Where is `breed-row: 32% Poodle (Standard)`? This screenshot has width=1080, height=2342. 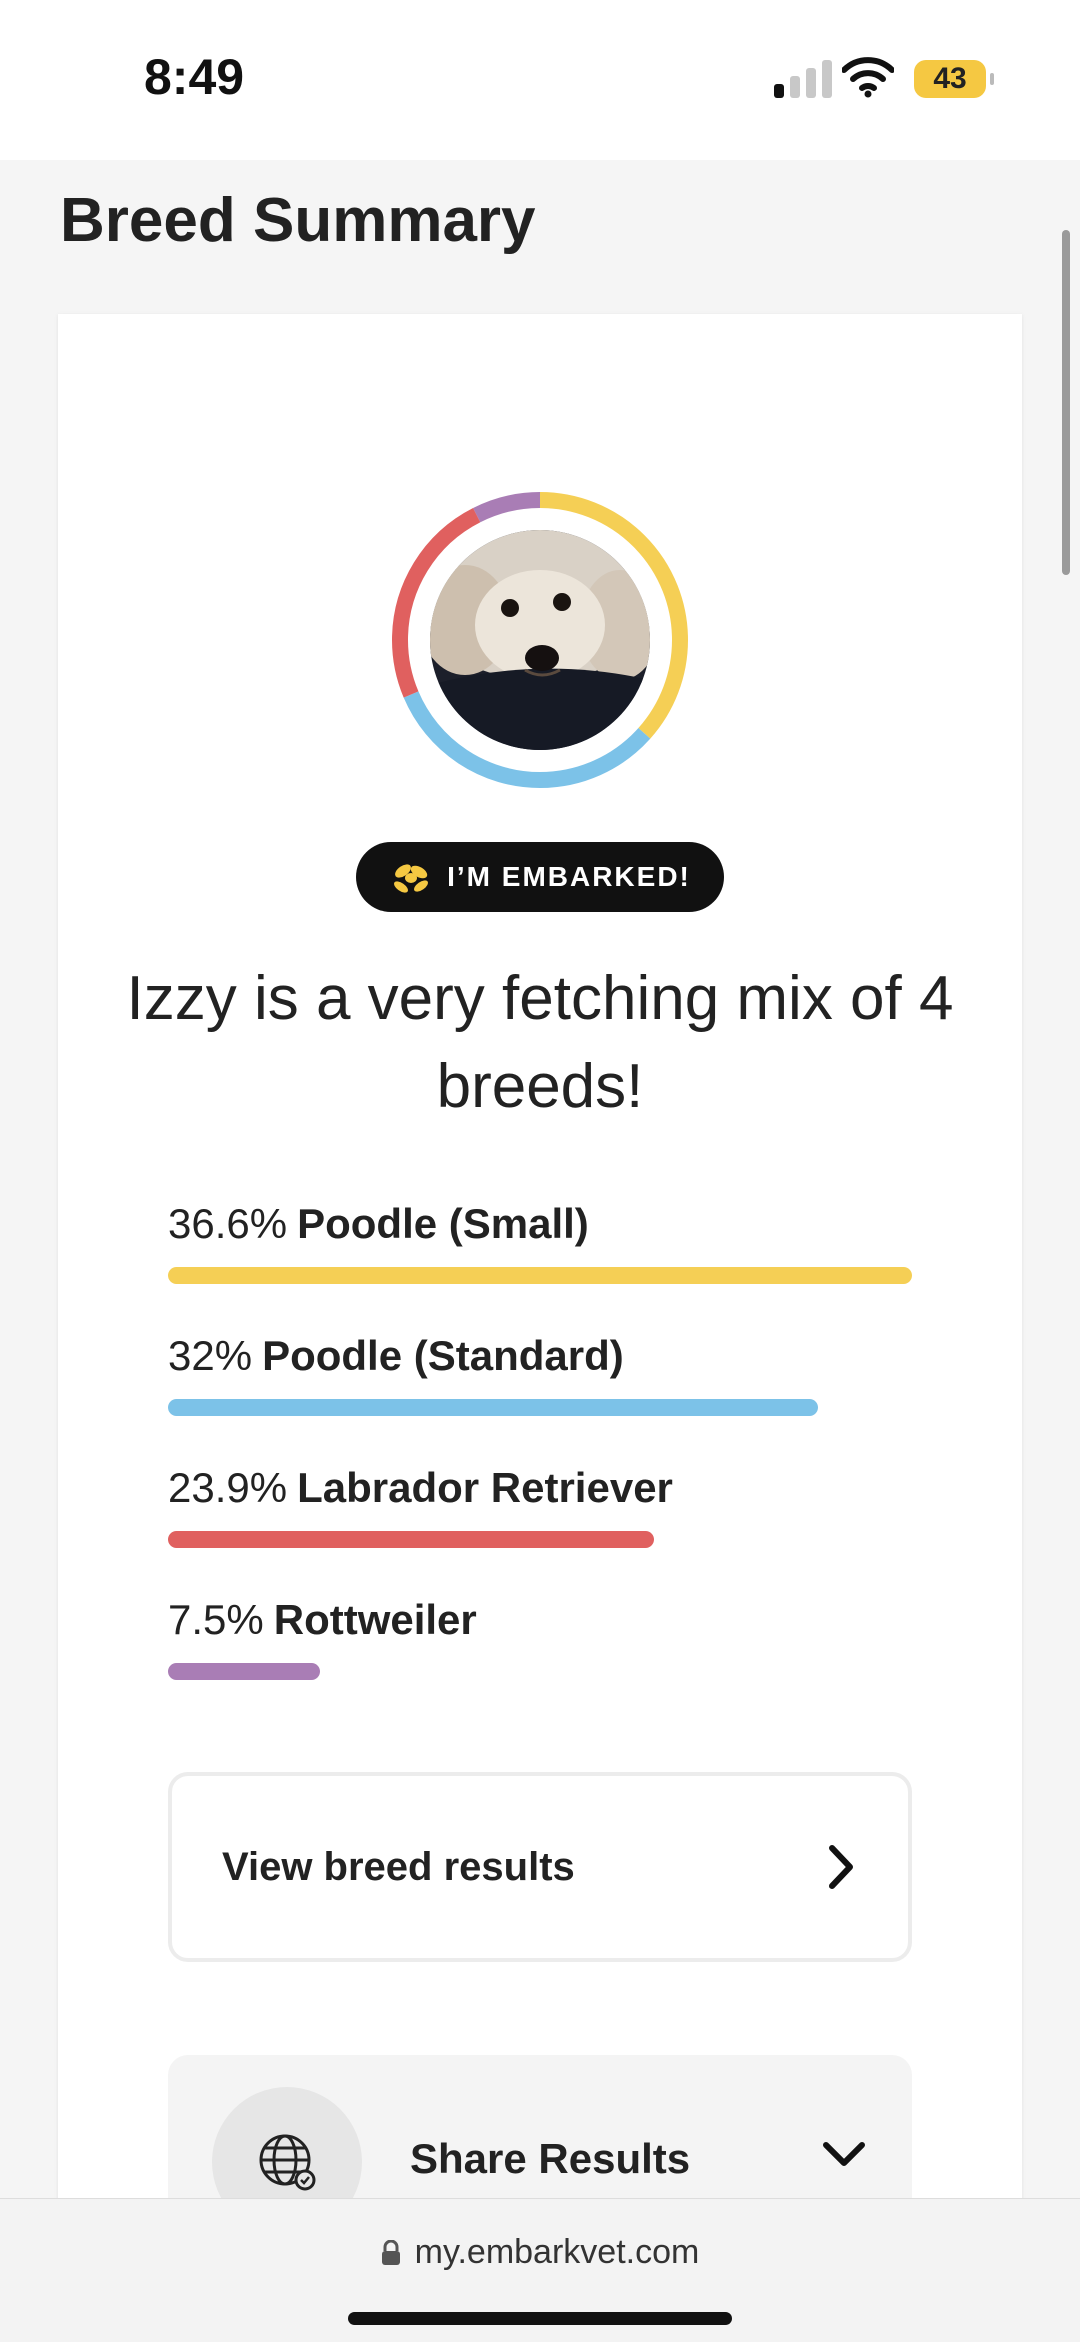 breed-row: 32% Poodle (Standard) is located at coordinates (540, 1374).